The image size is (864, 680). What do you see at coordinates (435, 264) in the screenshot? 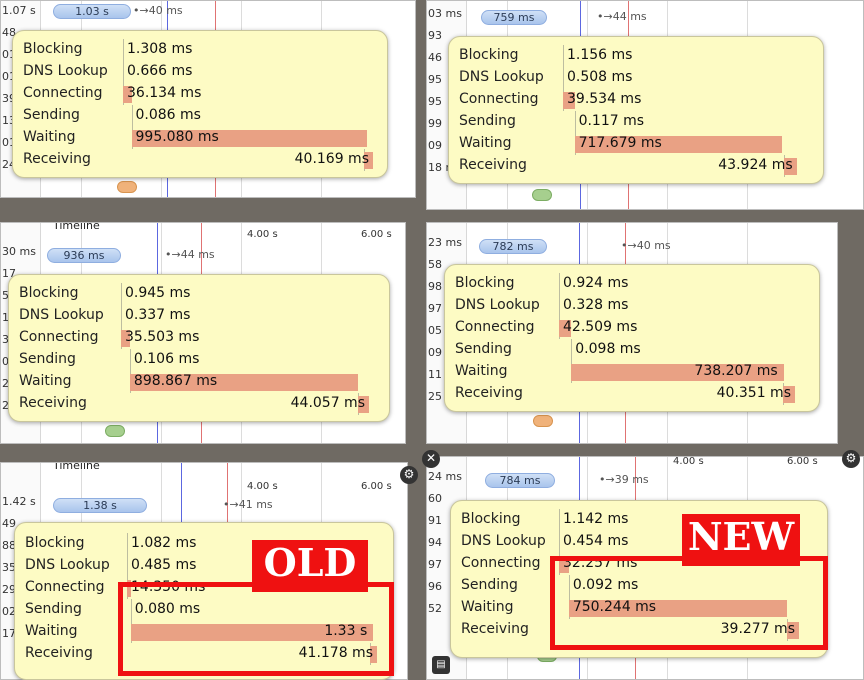
I see `row-timing-label: 58` at bounding box center [435, 264].